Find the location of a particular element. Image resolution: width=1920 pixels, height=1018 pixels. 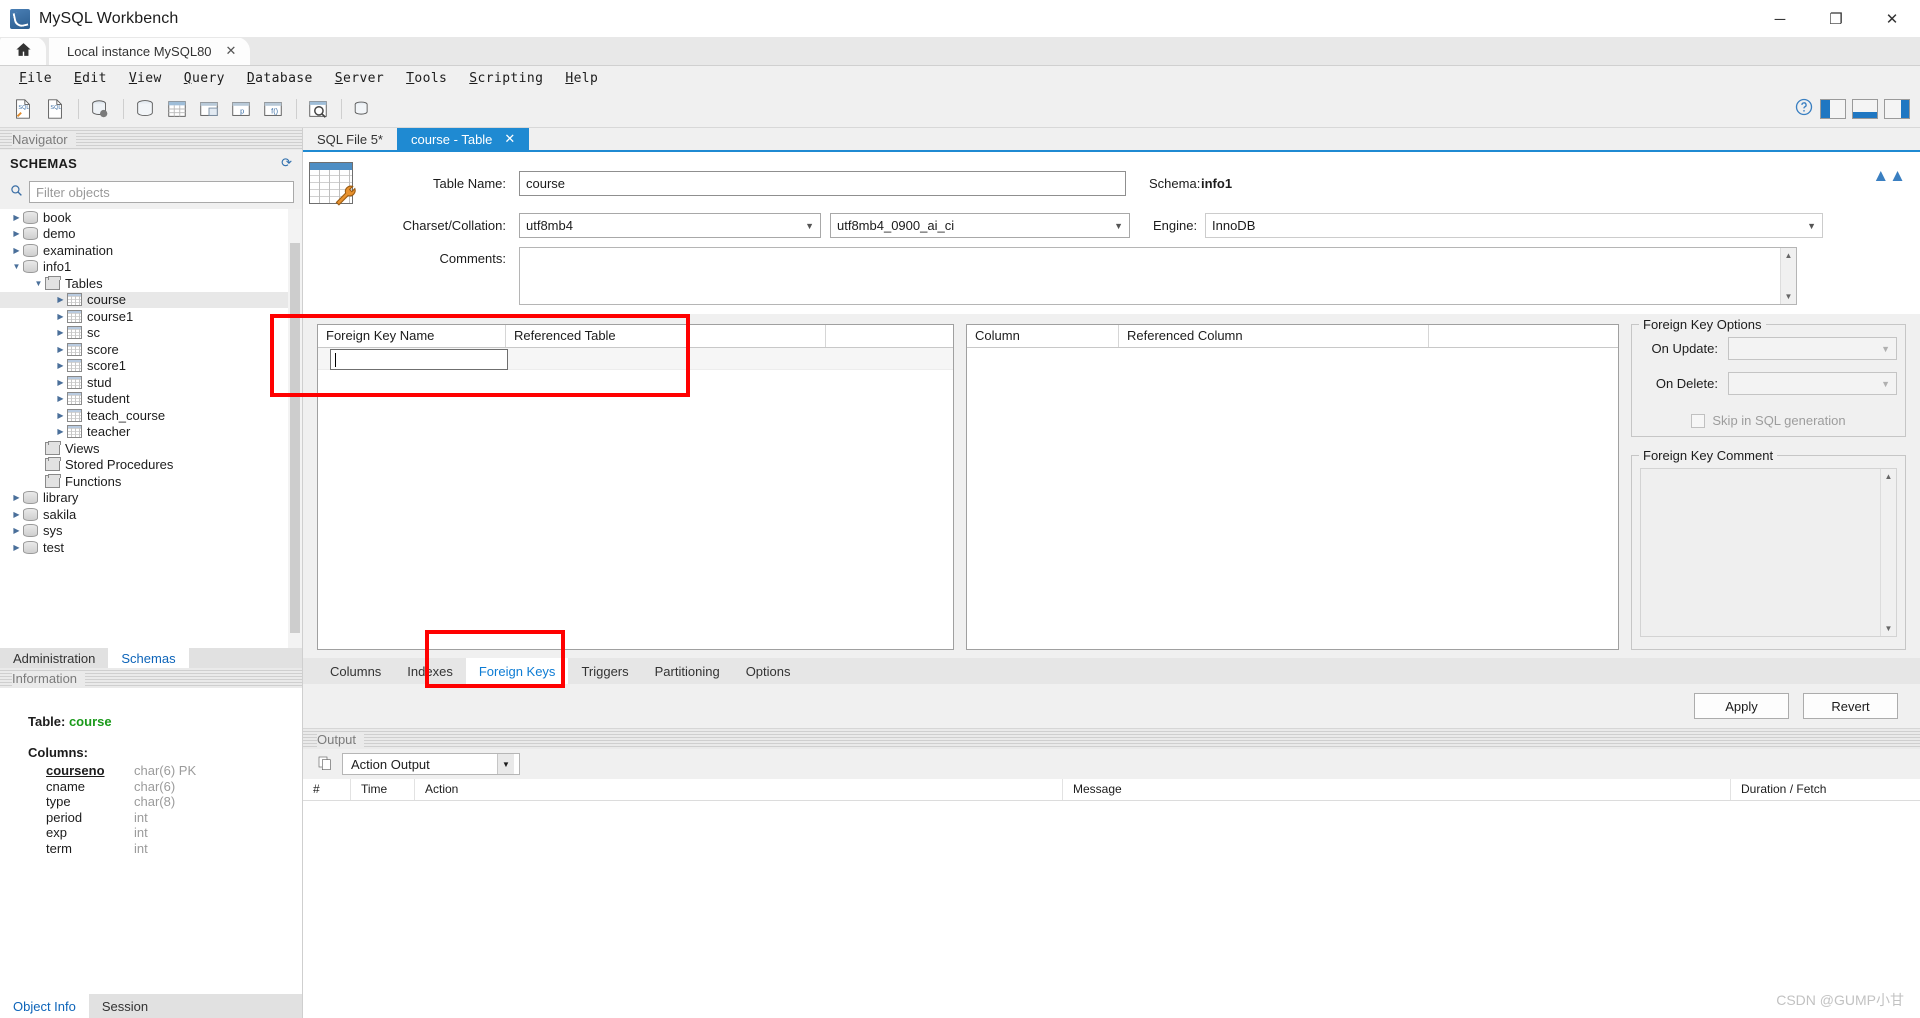

comments-scrollbar: ▲ ▼ is located at coordinates (1788, 276).